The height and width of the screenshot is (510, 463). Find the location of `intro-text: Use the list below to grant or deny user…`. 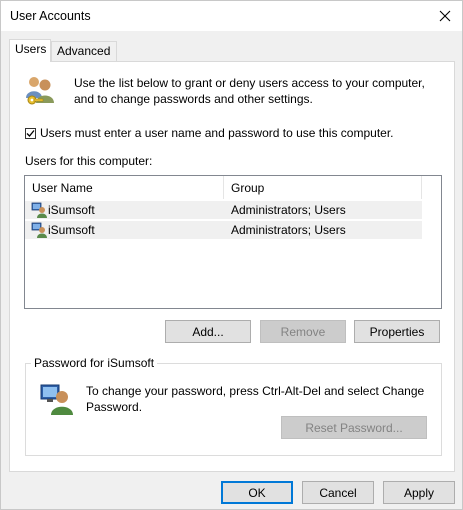

intro-text: Use the list below to grant or deny user… is located at coordinates (259, 91).